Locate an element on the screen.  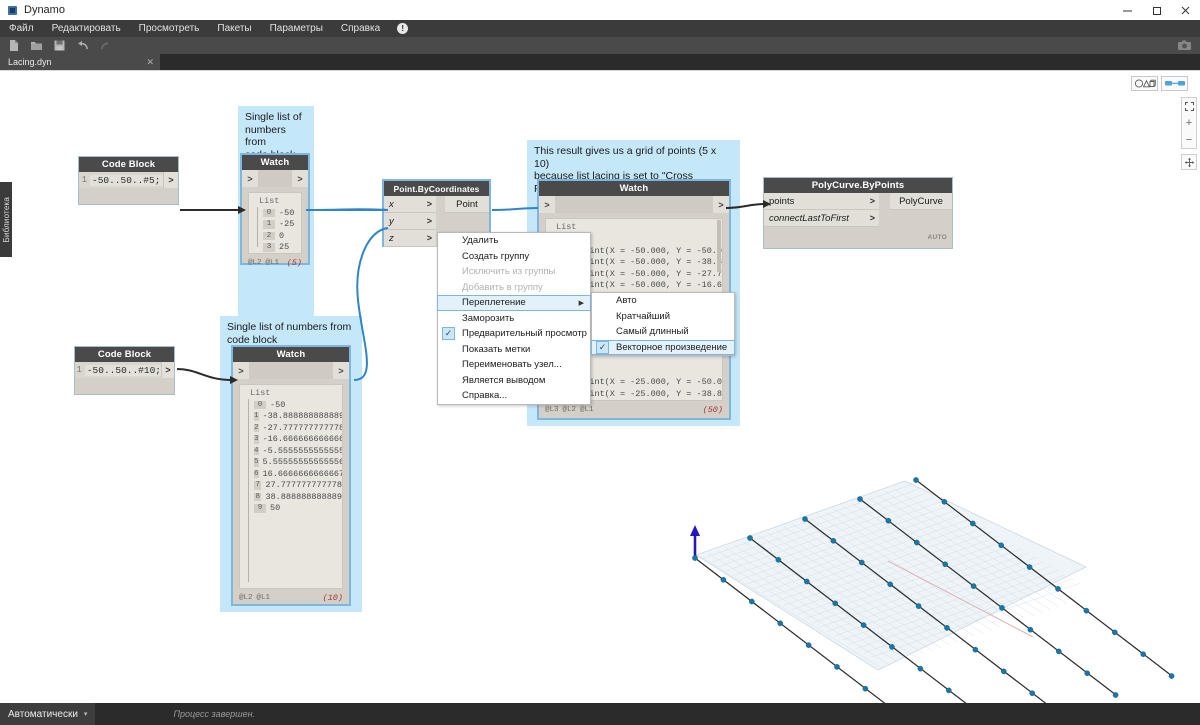
node-code-block-1: Code Block 1 -50..50..#5; > is located at coordinates (128, 180).